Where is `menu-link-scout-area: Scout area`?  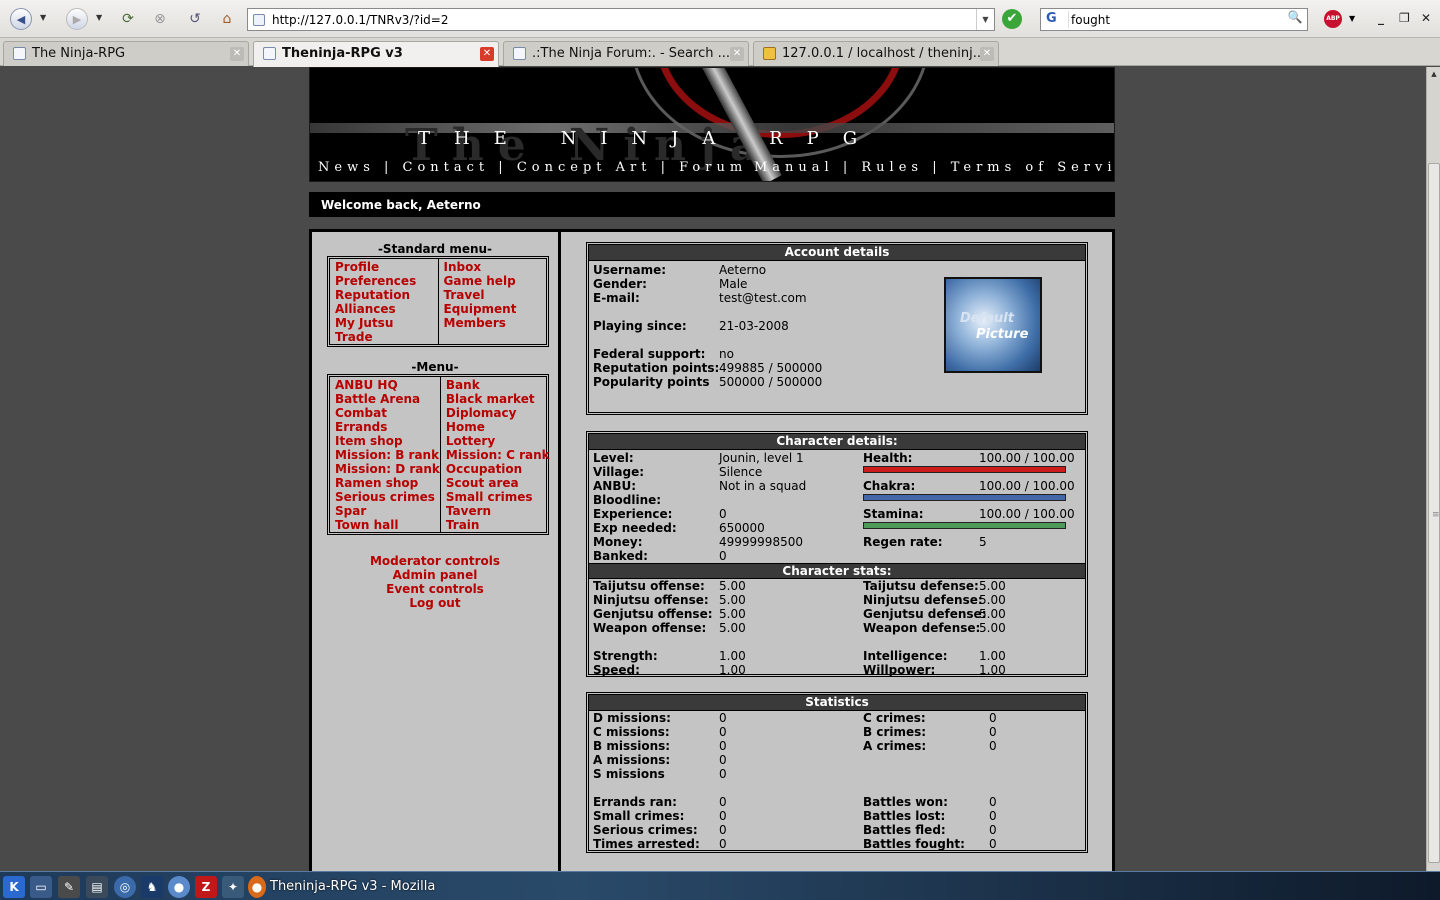 menu-link-scout-area: Scout area is located at coordinates (498, 483).